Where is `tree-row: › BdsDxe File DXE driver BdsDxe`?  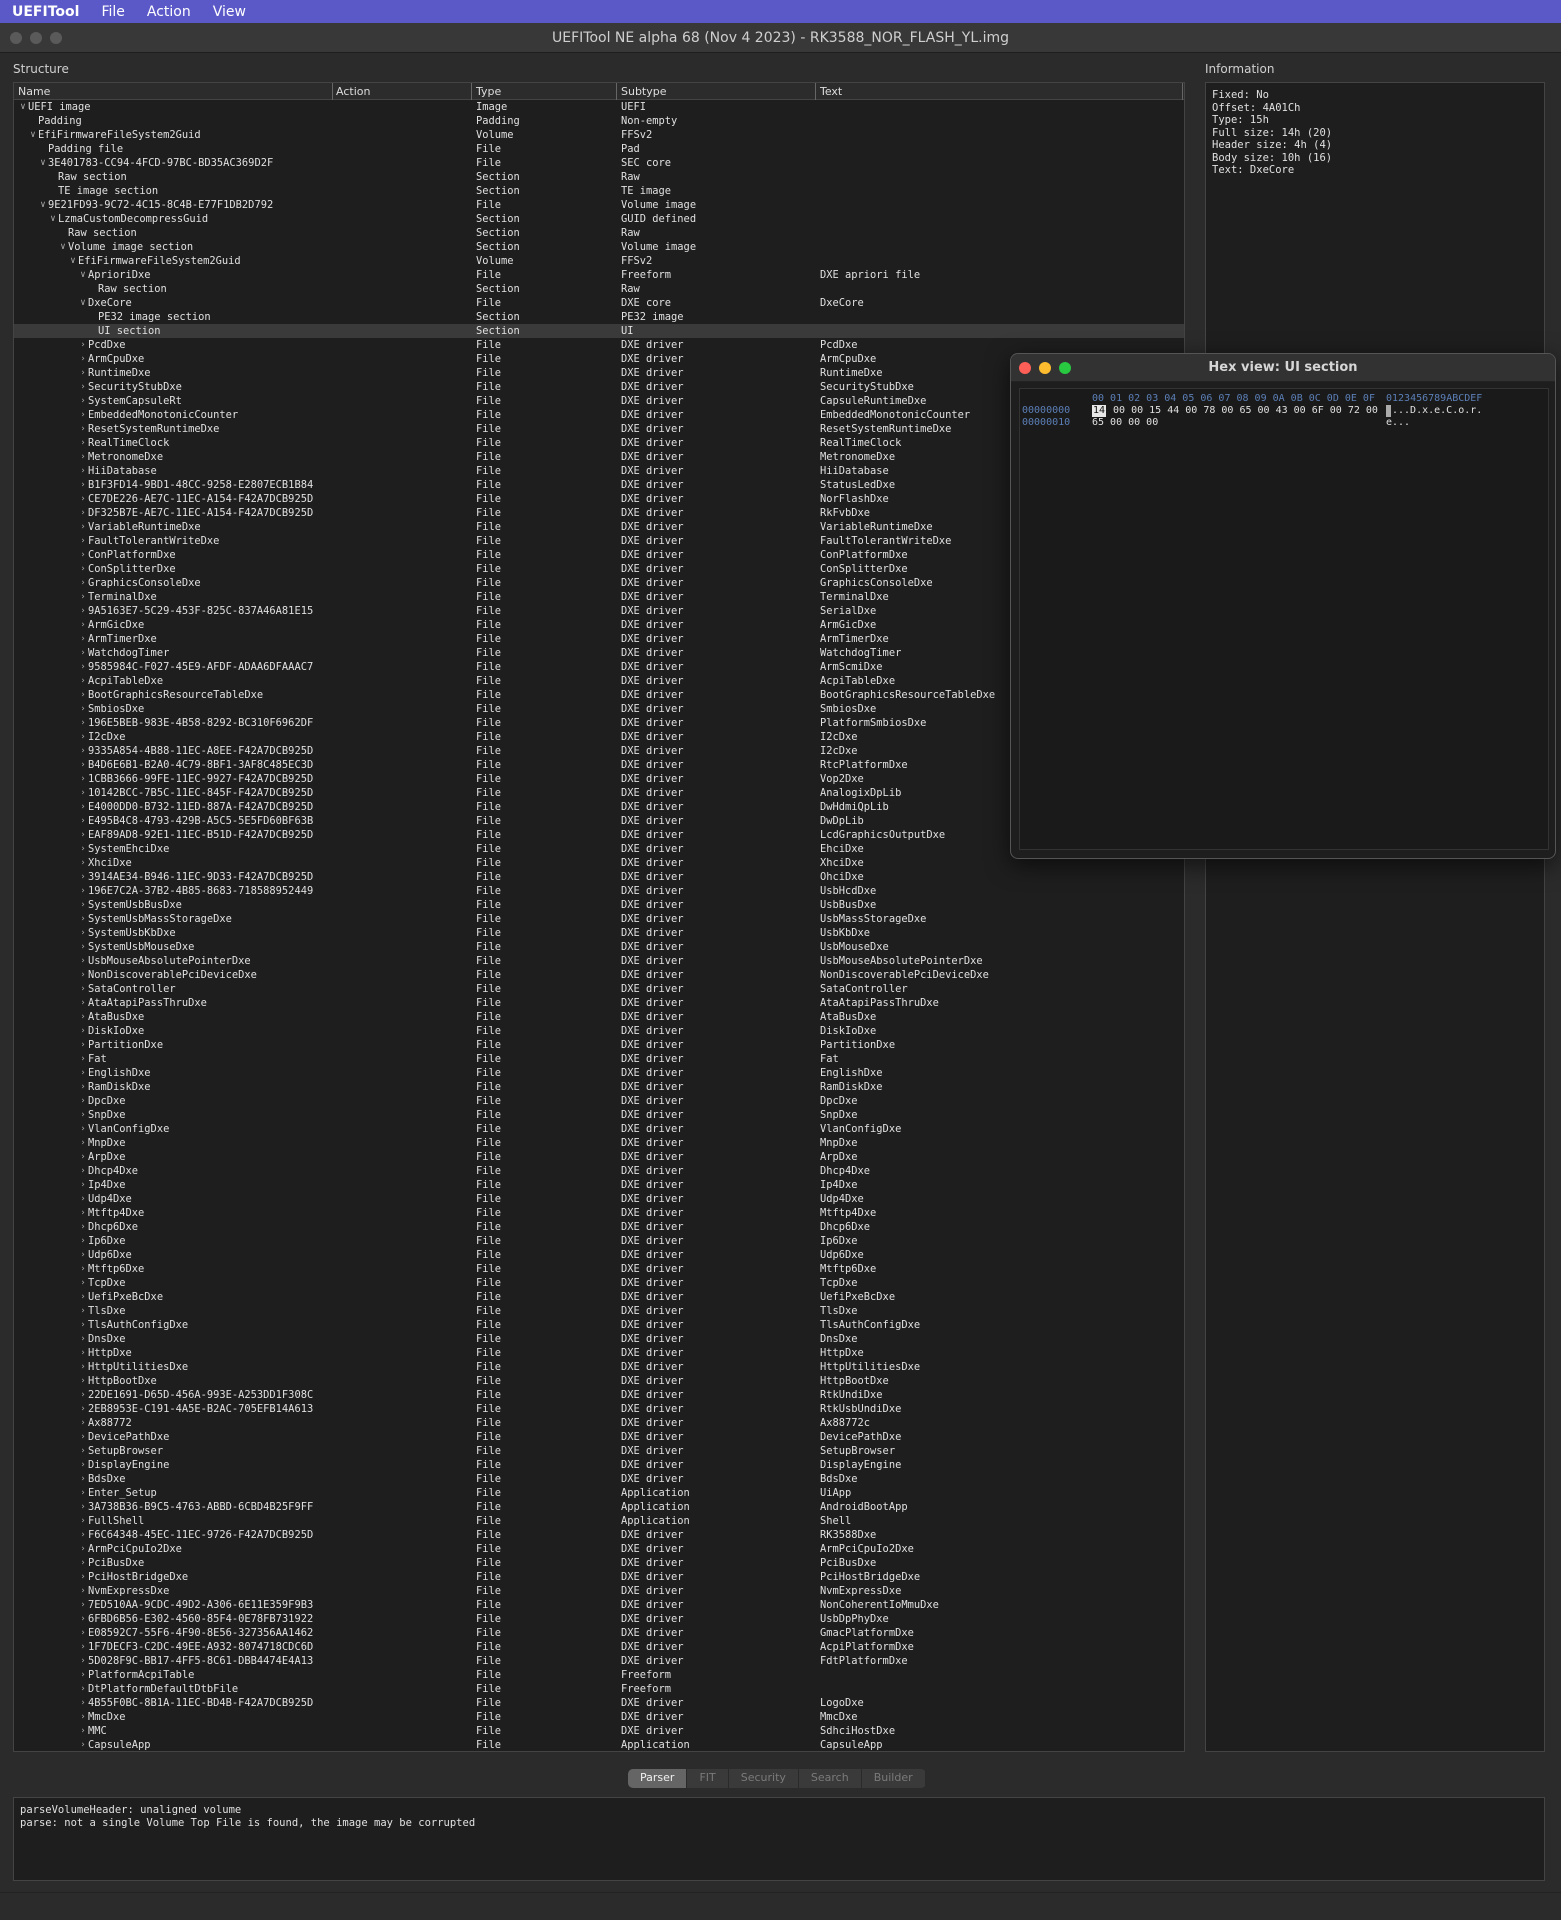
tree-row: › BdsDxe File DXE driver BdsDxe is located at coordinates (599, 1479).